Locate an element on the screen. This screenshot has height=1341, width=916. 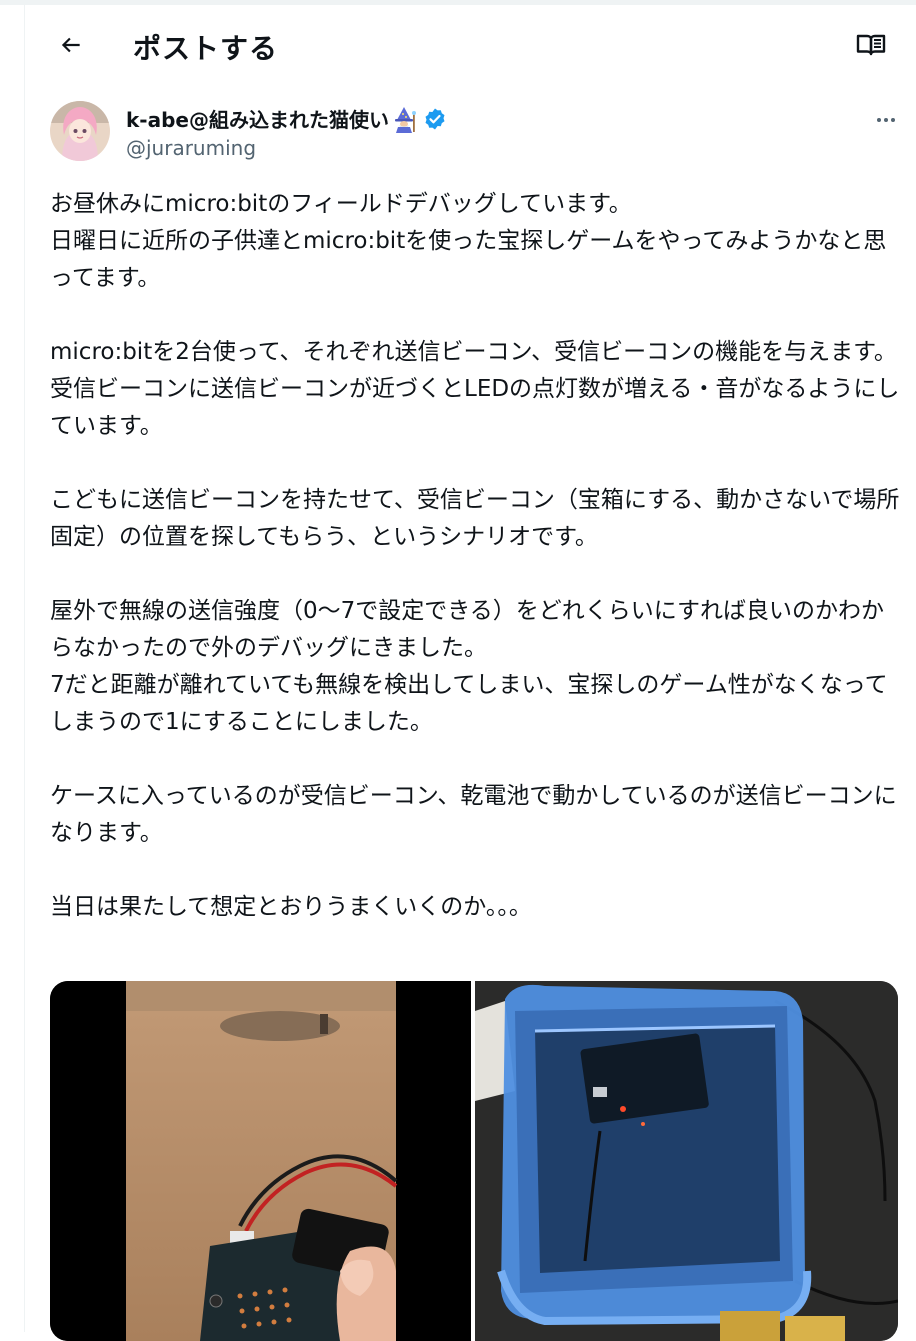
author-name-row: k-abe@組み込まれた猫使い is located at coordinates (286, 118).